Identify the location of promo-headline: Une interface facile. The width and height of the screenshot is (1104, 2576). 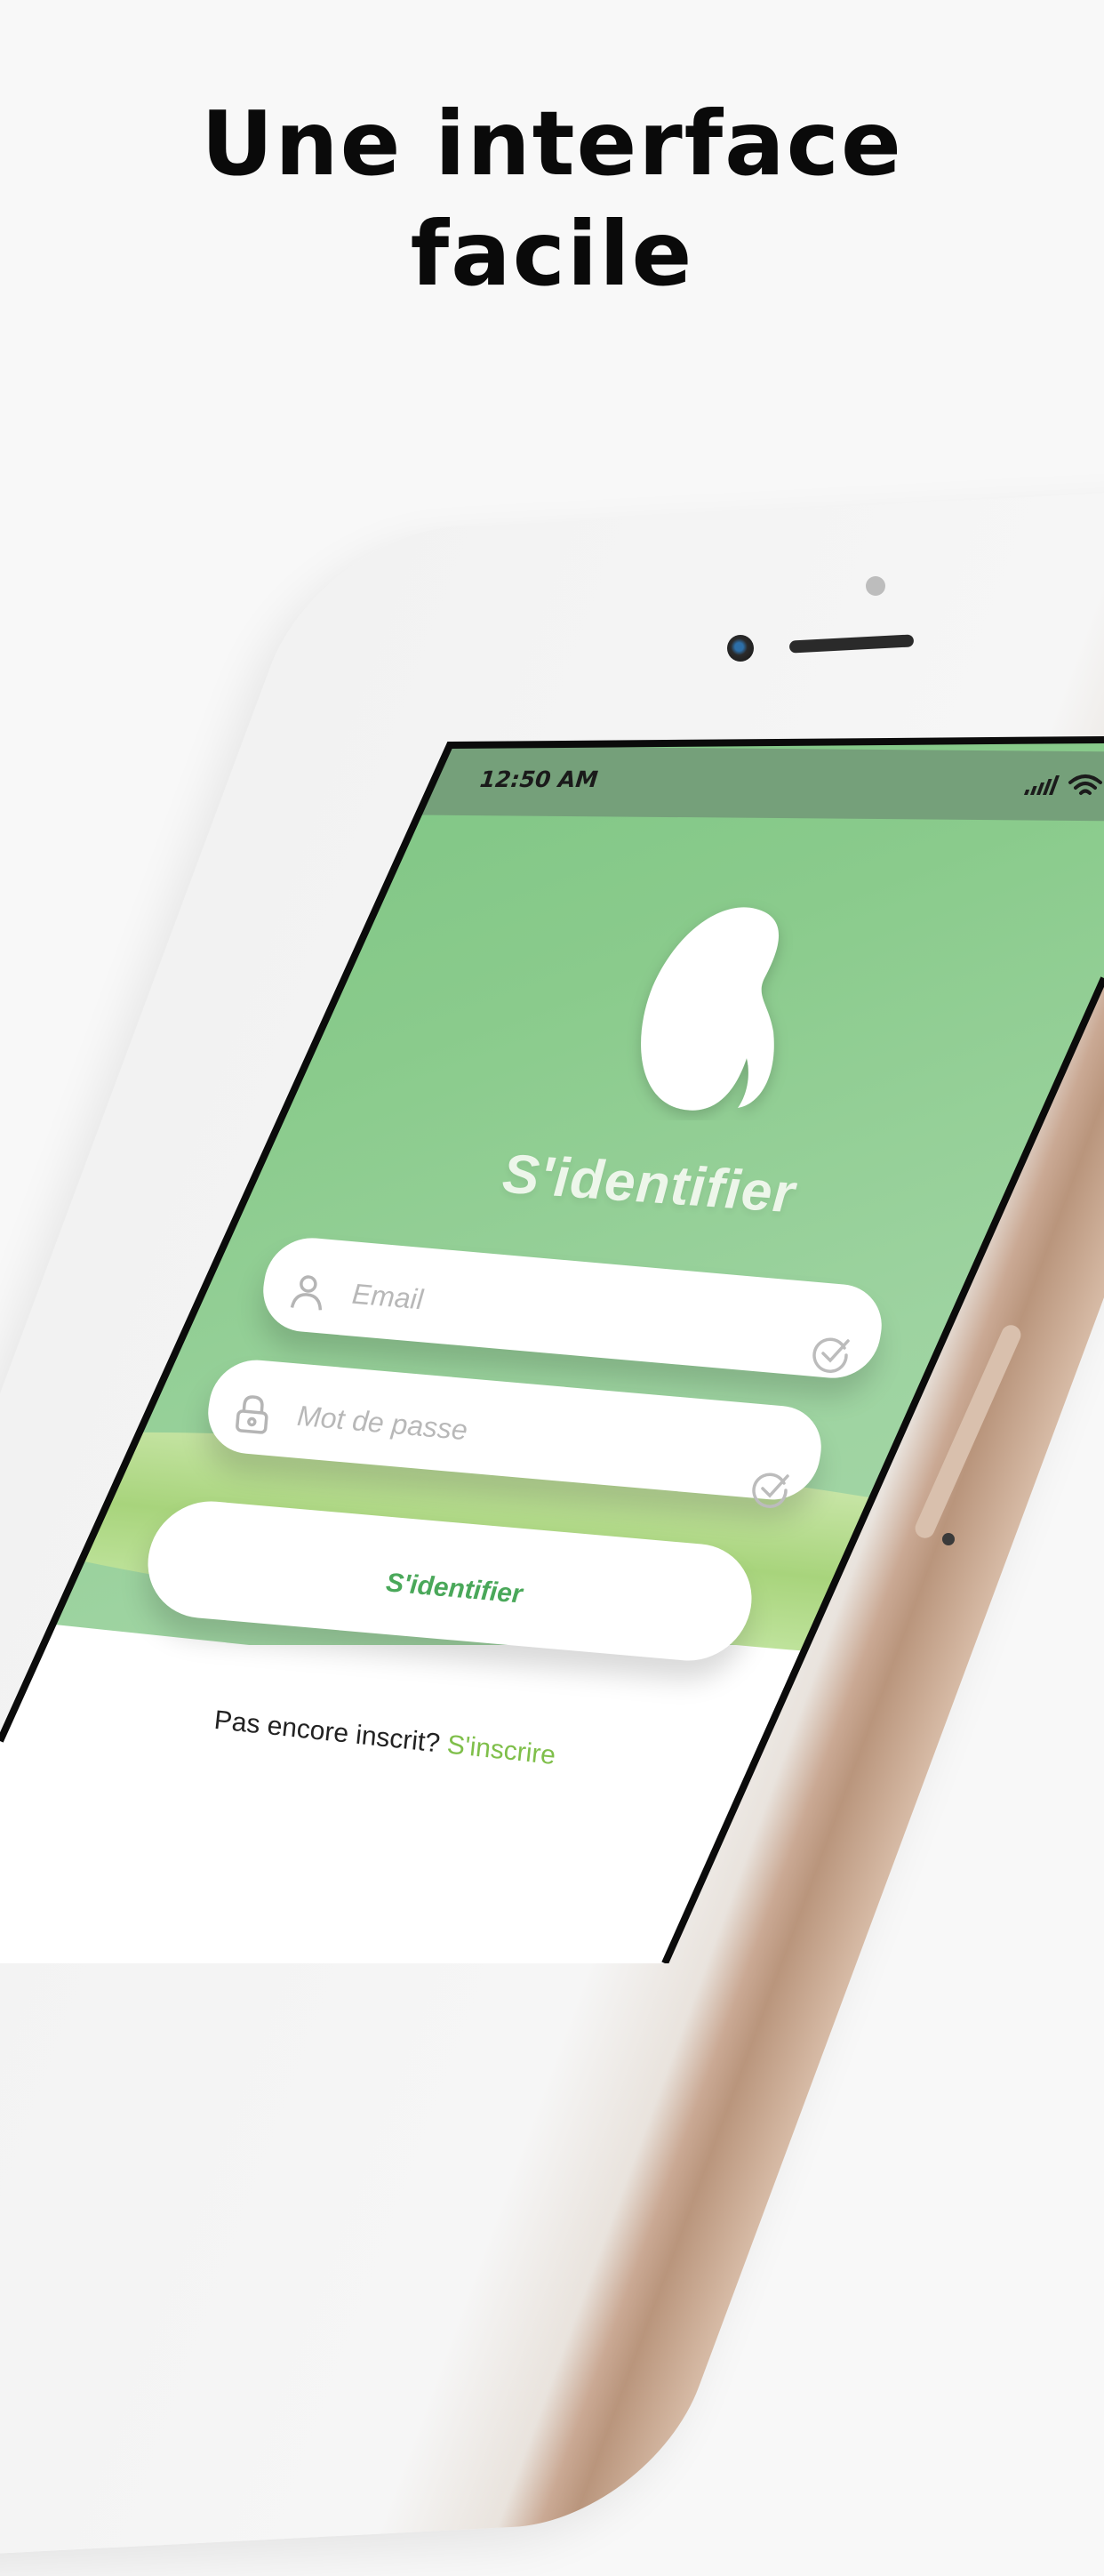
(552, 199).